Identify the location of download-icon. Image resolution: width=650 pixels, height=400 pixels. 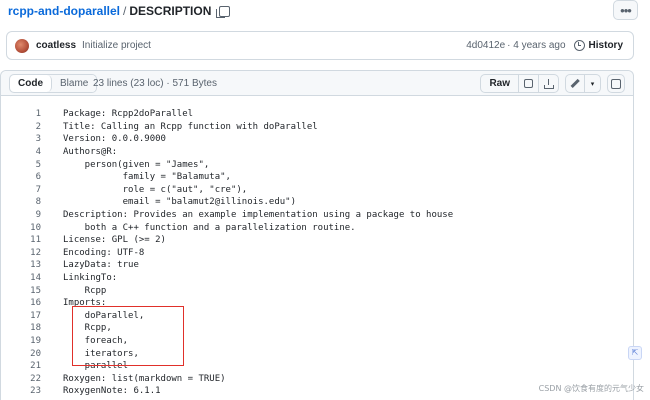
(548, 83).